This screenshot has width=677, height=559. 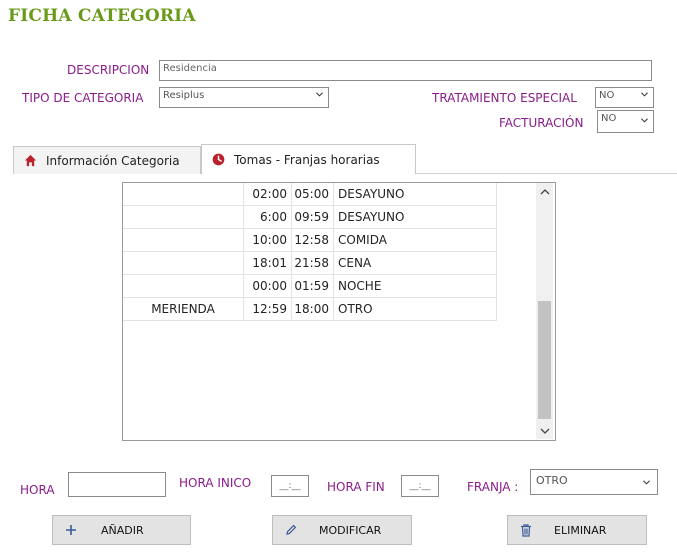 I want to click on tipo-categoria-value: Resiplus, so click(x=184, y=95).